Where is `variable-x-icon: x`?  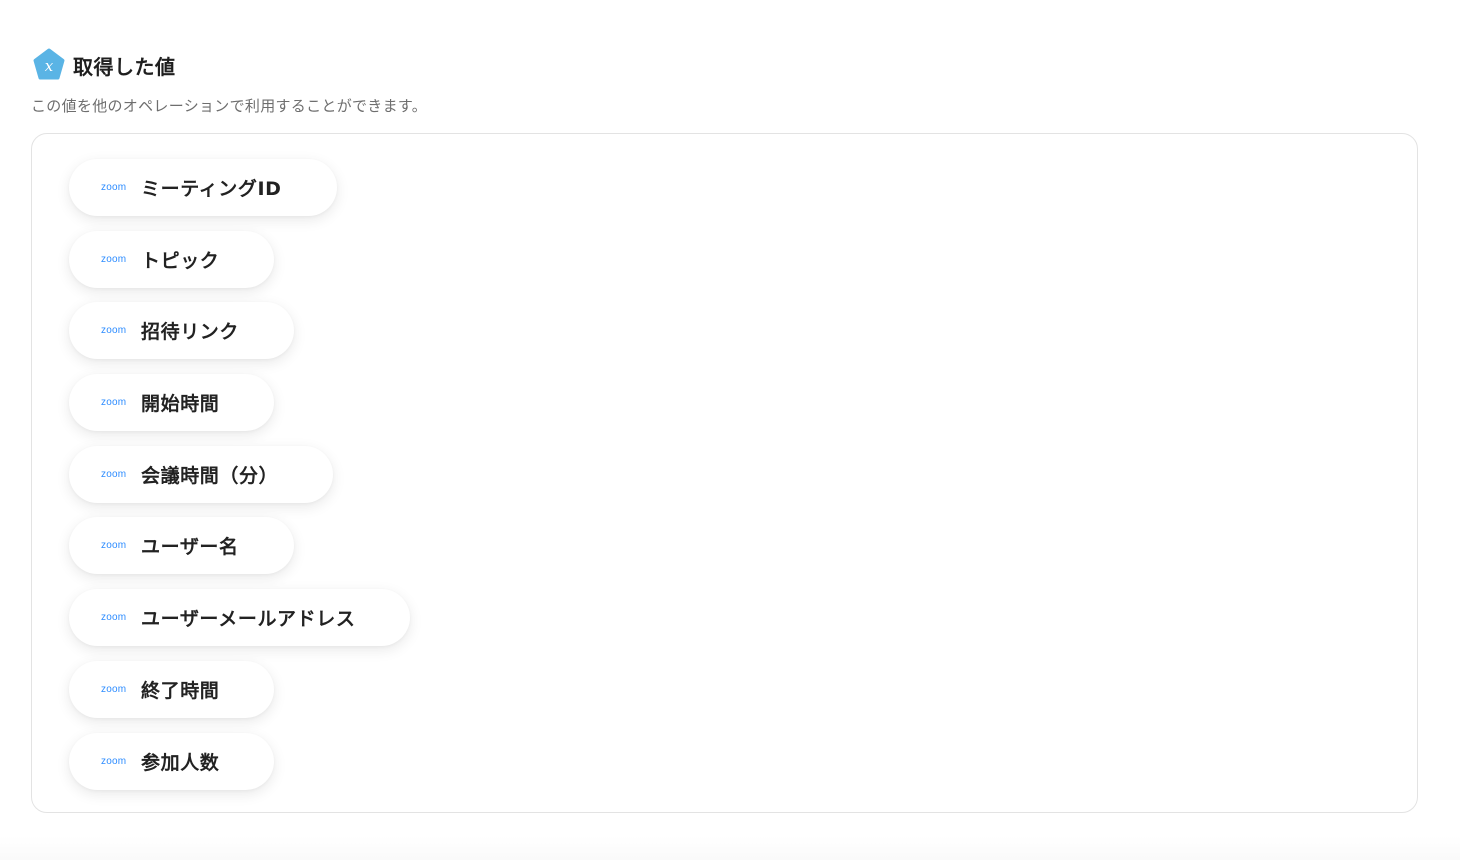 variable-x-icon: x is located at coordinates (49, 64).